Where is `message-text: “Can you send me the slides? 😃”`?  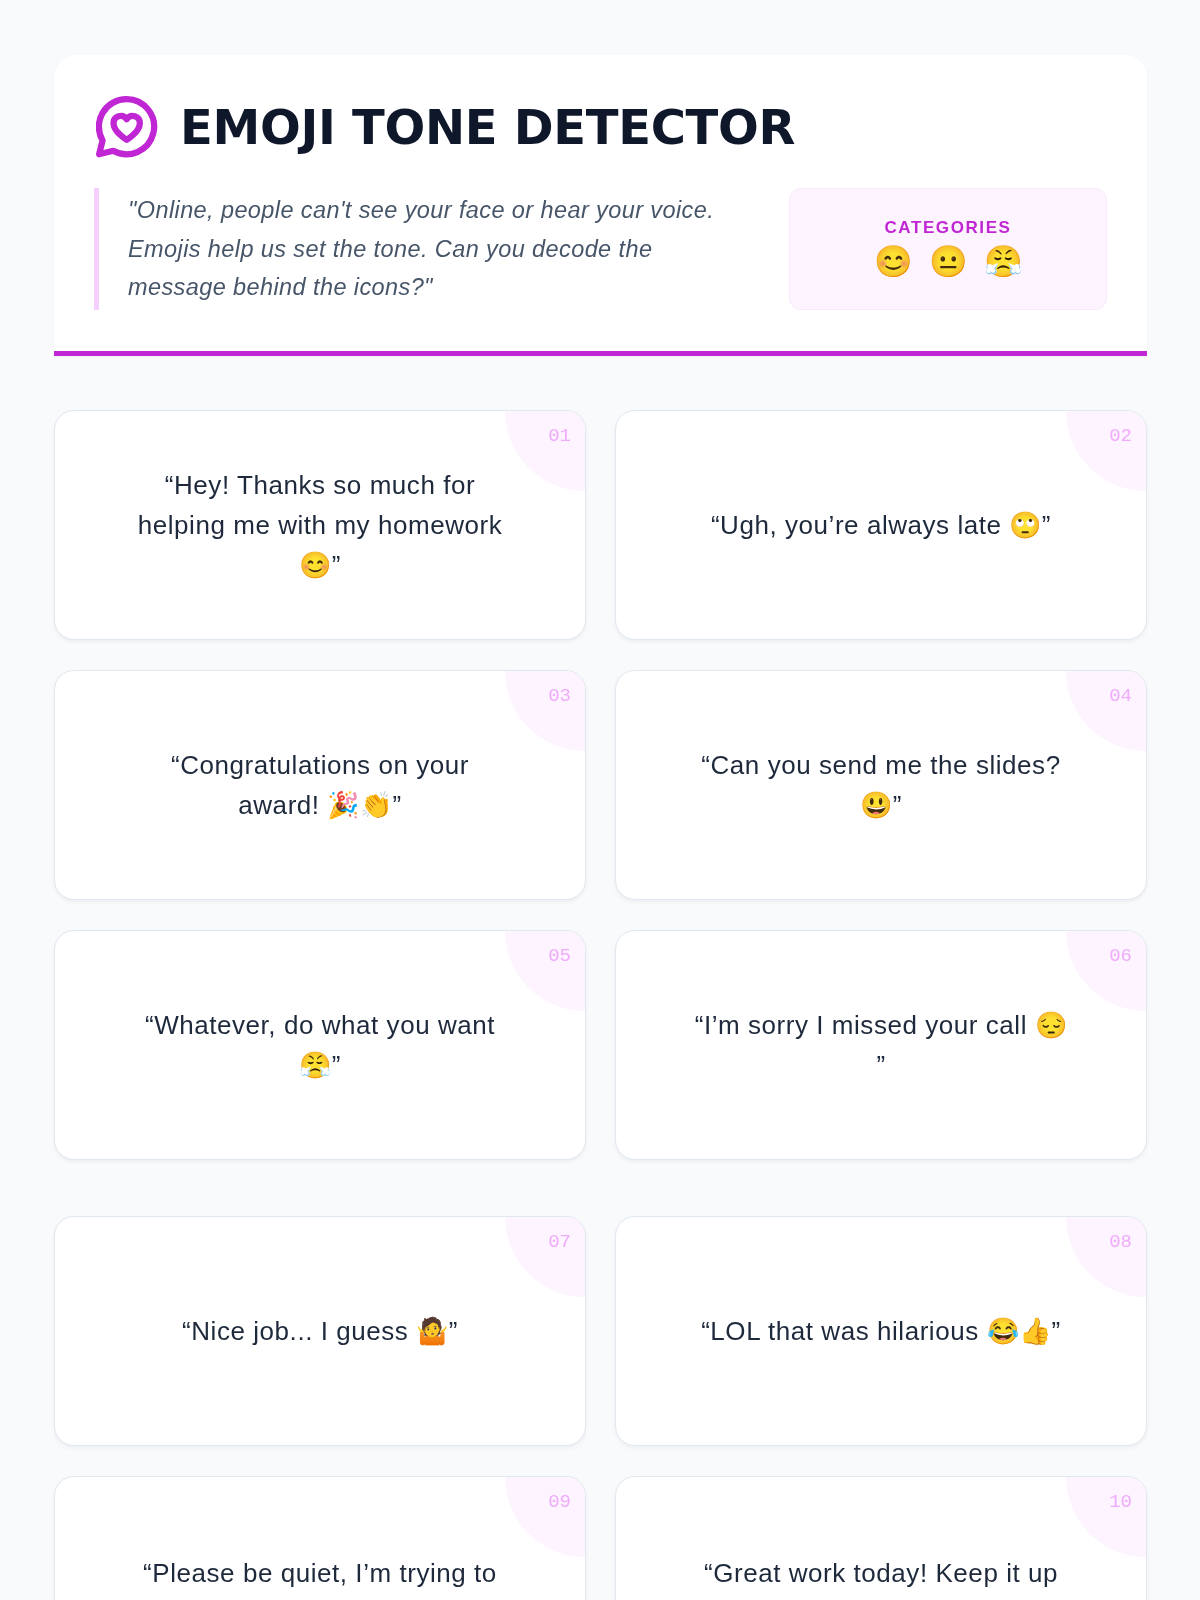 message-text: “Can you send me the slides? 😃” is located at coordinates (881, 785).